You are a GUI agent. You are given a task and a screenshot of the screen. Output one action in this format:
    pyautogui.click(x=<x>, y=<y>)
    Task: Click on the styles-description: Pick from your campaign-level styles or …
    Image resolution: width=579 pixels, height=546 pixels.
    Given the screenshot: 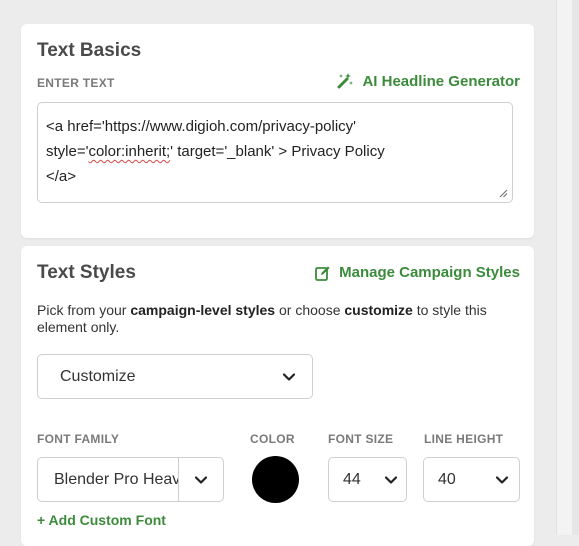 What is the action you would take?
    pyautogui.click(x=262, y=318)
    